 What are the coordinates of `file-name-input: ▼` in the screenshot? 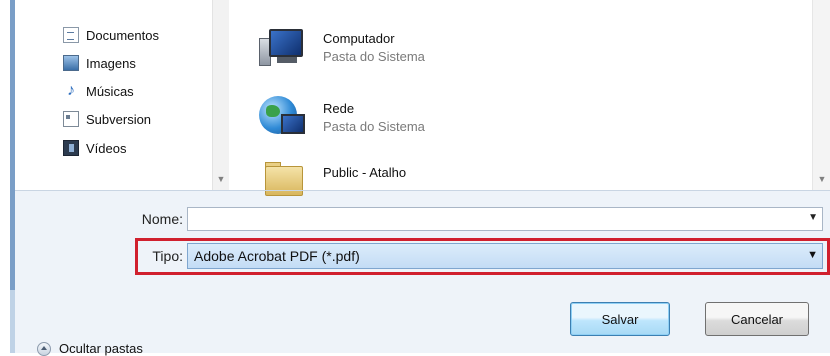 It's located at (505, 219).